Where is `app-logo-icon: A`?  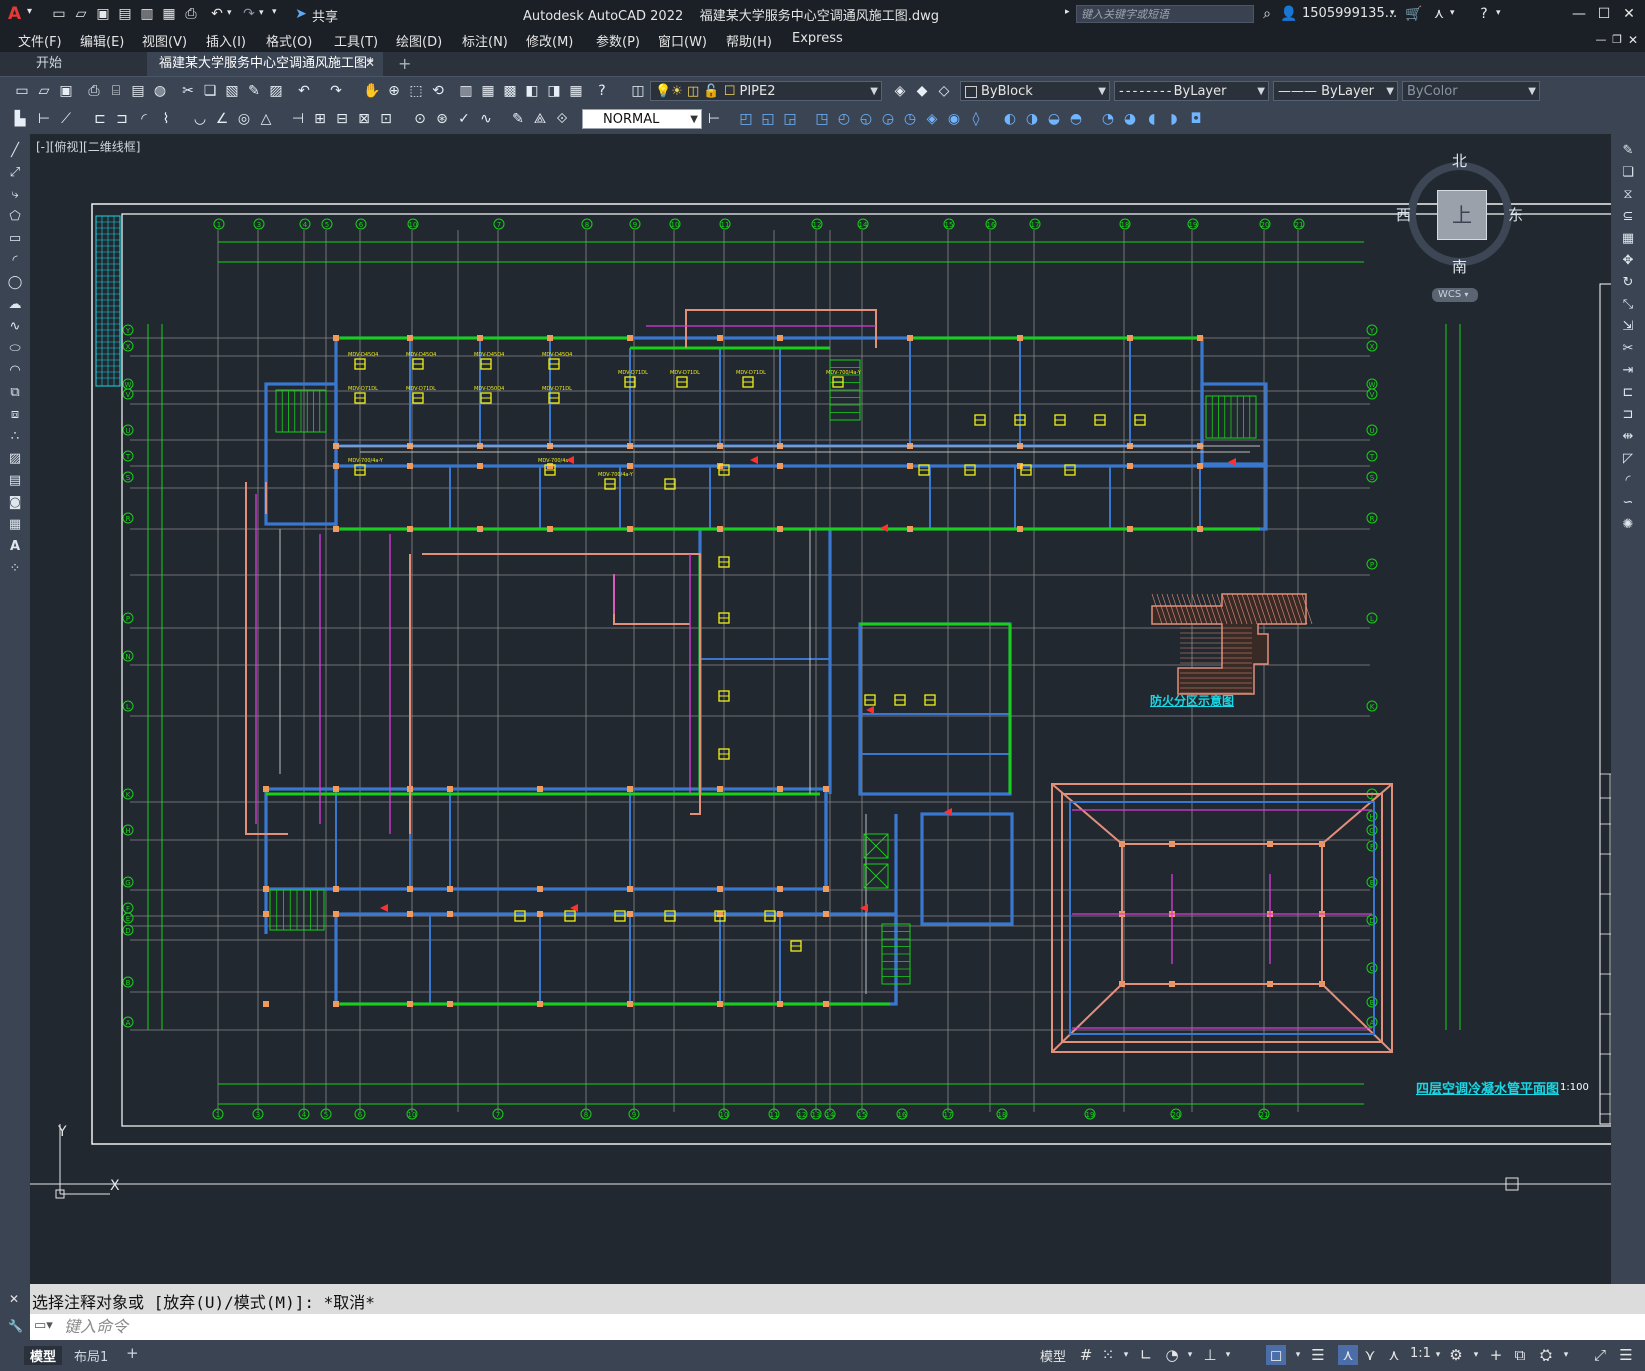
app-logo-icon: A is located at coordinates (14, 14).